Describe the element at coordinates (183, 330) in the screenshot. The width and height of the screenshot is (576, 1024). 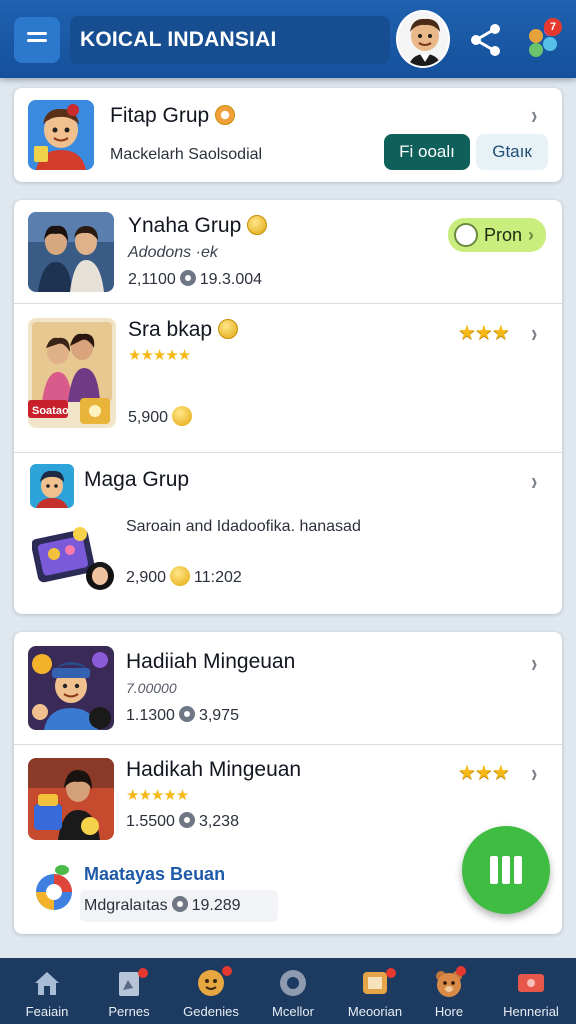
I see `group-title: Sra bkap` at that location.